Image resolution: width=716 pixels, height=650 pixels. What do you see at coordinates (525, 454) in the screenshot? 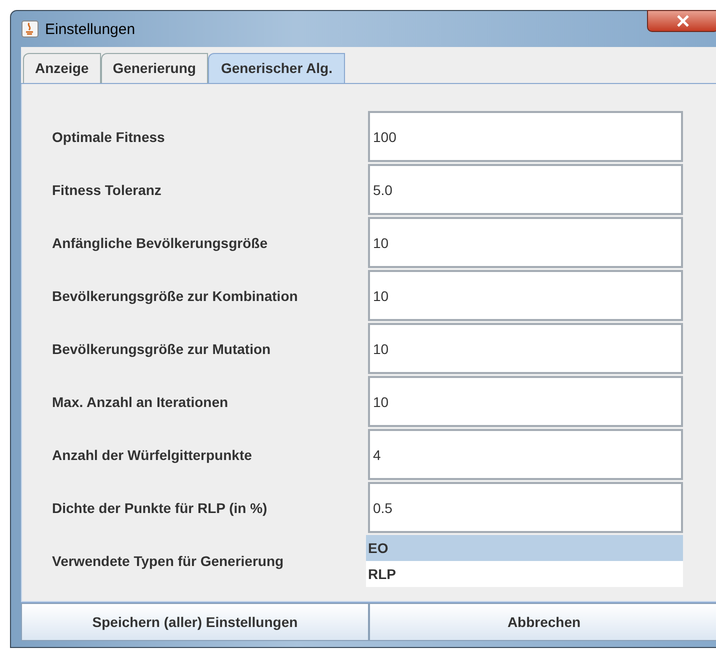
I see `input-field: 4` at bounding box center [525, 454].